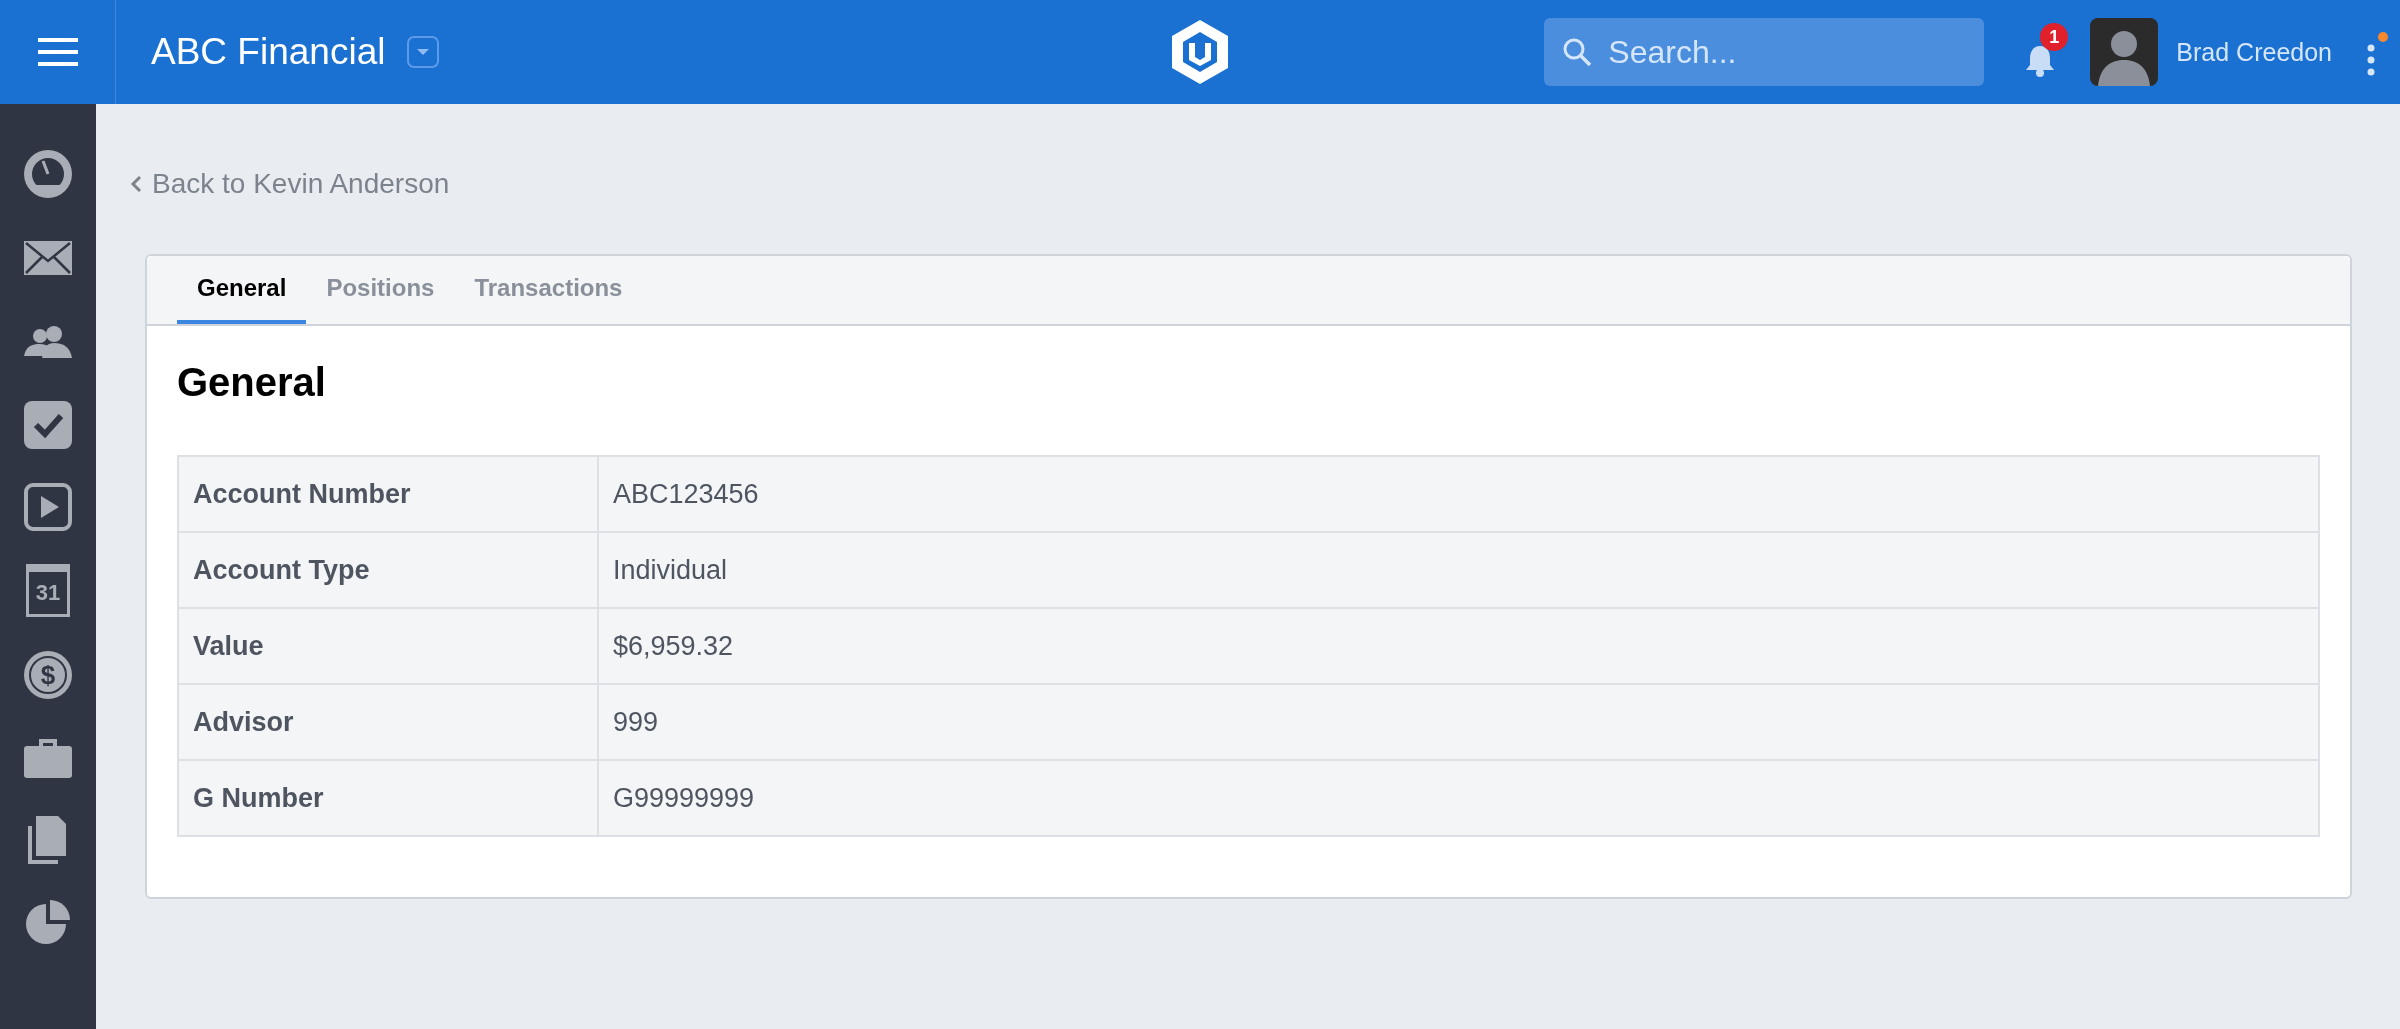  I want to click on notification-count: 1, so click(2054, 37).